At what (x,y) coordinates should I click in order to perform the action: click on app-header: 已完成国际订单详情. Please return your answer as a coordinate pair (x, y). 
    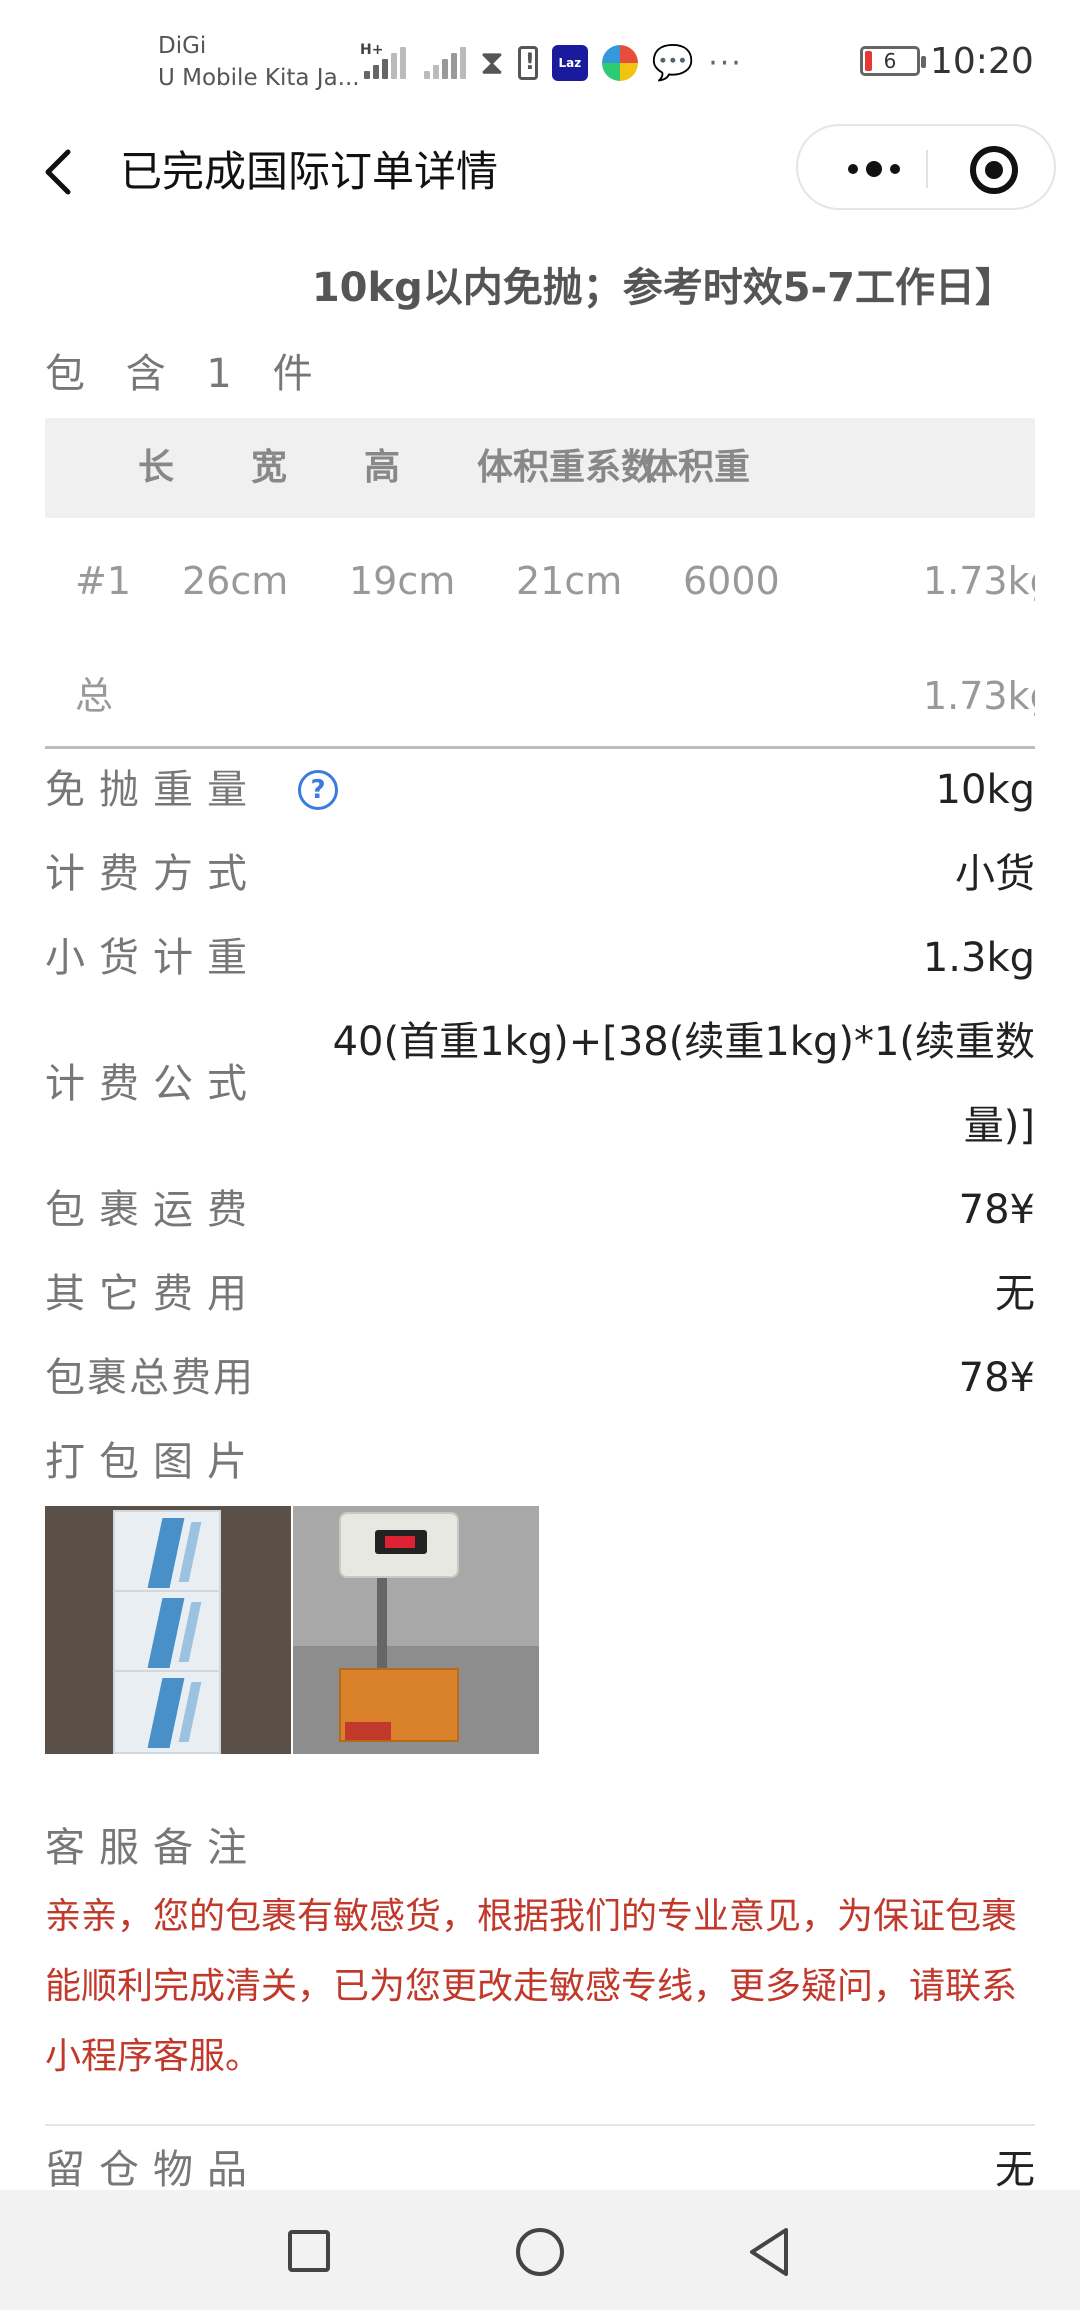
    Looking at the image, I should click on (540, 175).